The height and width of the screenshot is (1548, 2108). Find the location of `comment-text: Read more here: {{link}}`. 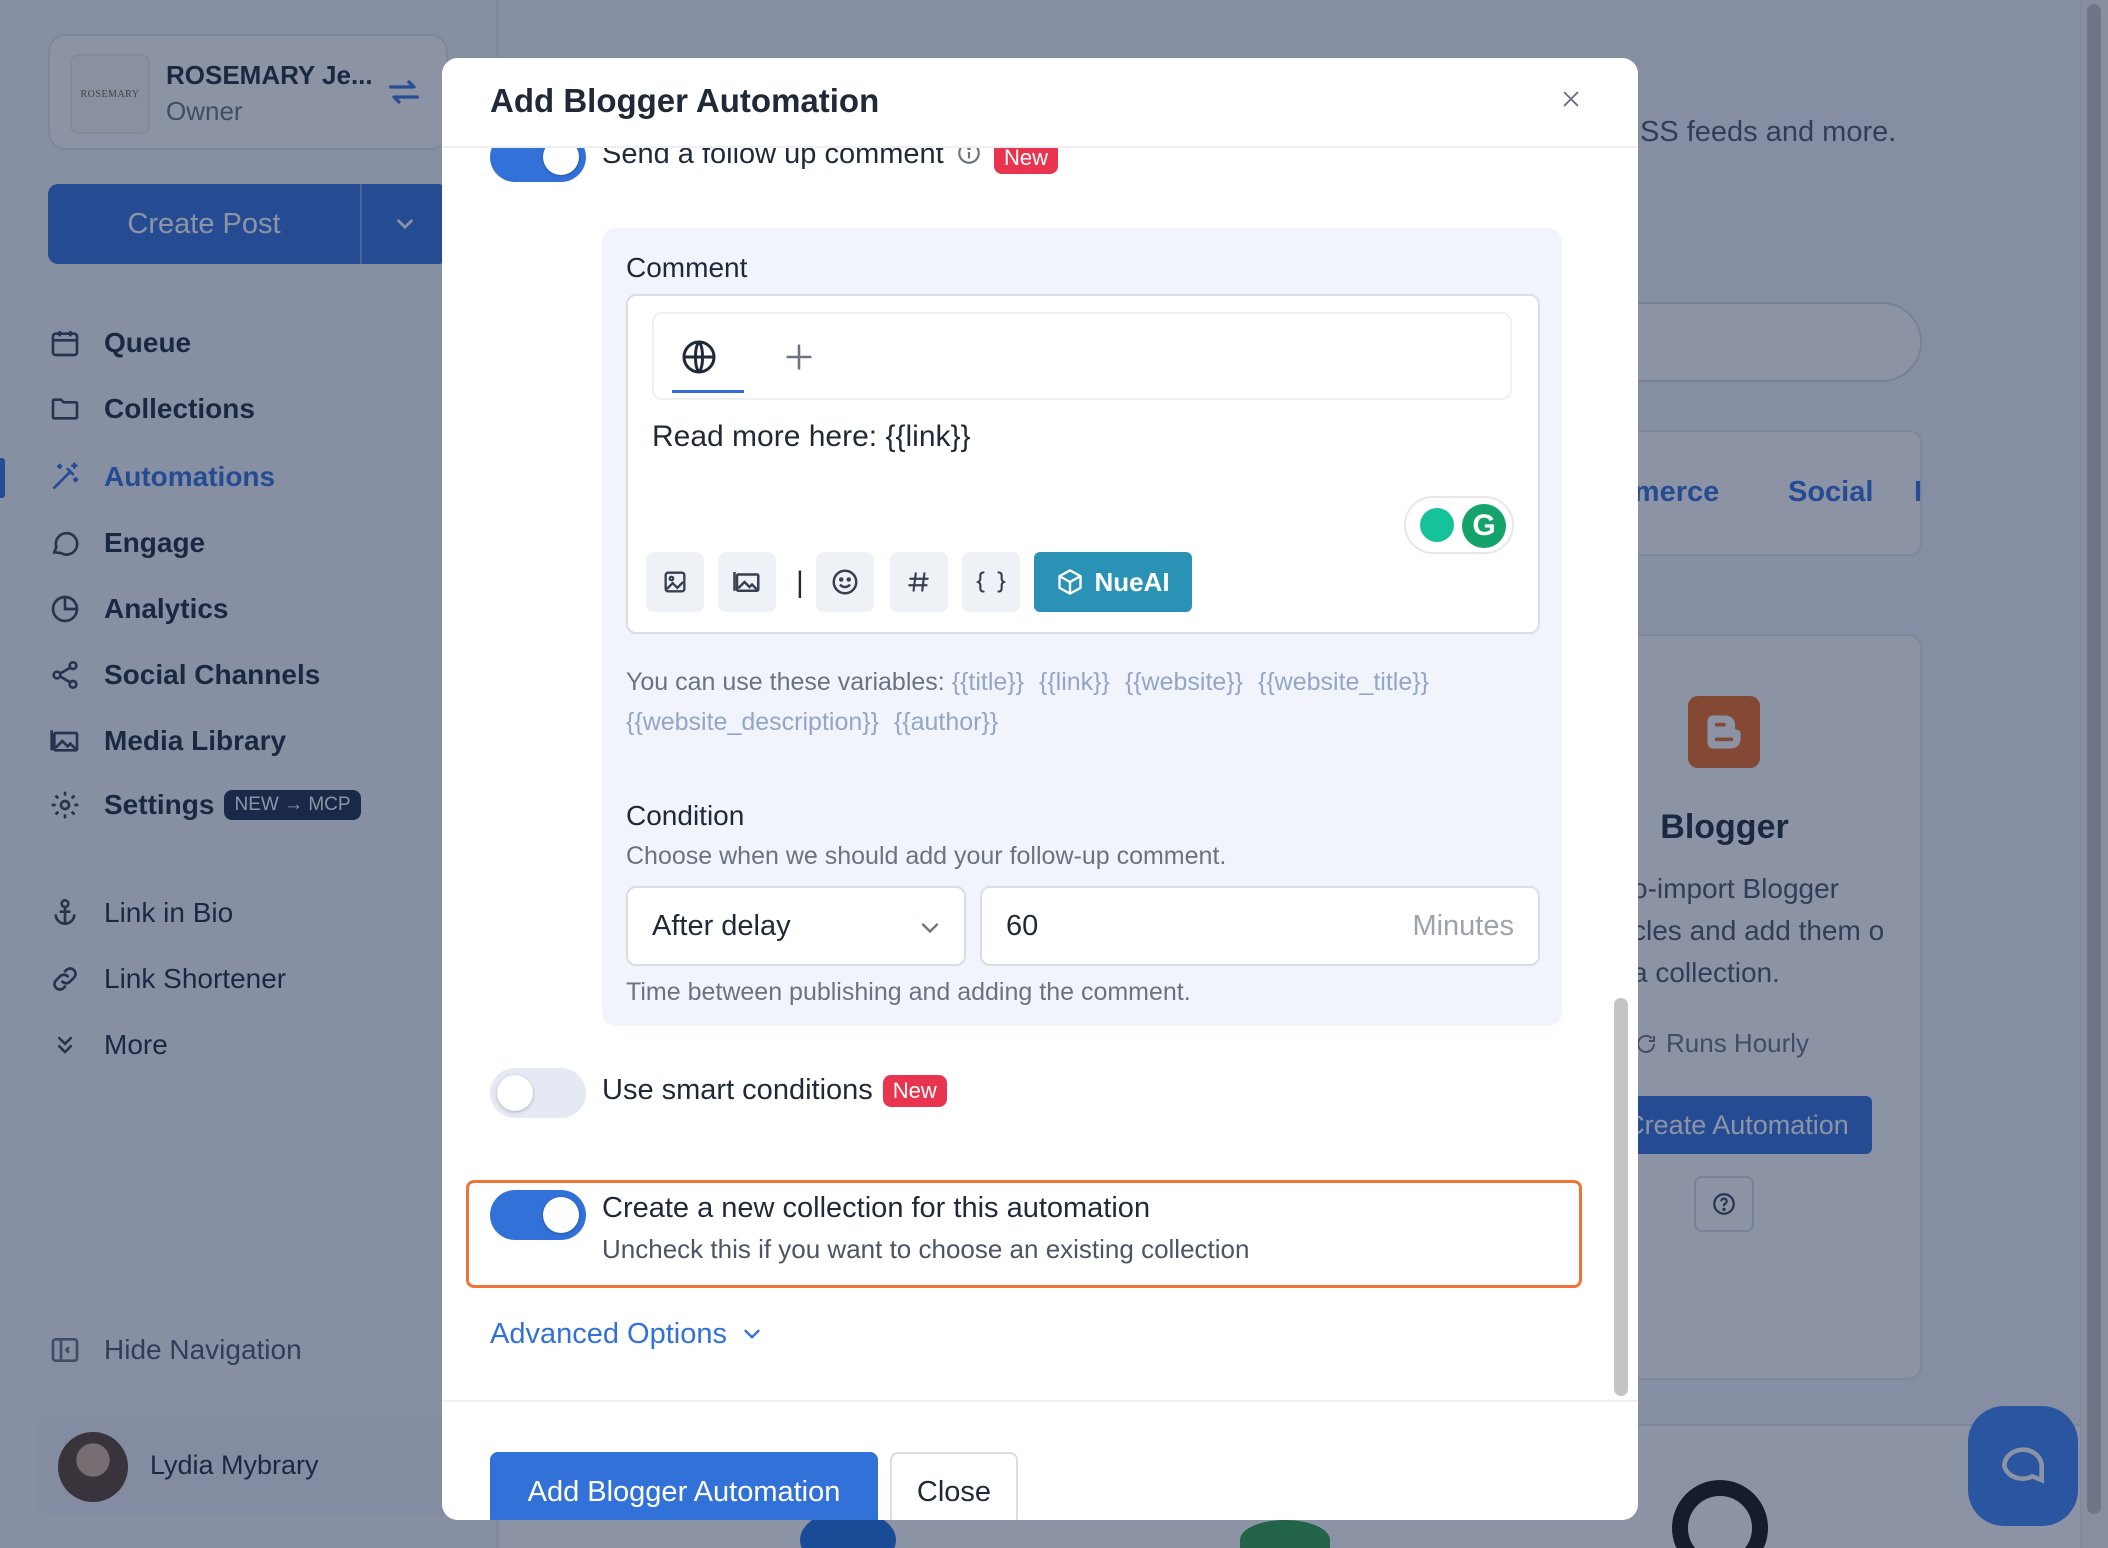

comment-text: Read more here: {{link}} is located at coordinates (811, 437).